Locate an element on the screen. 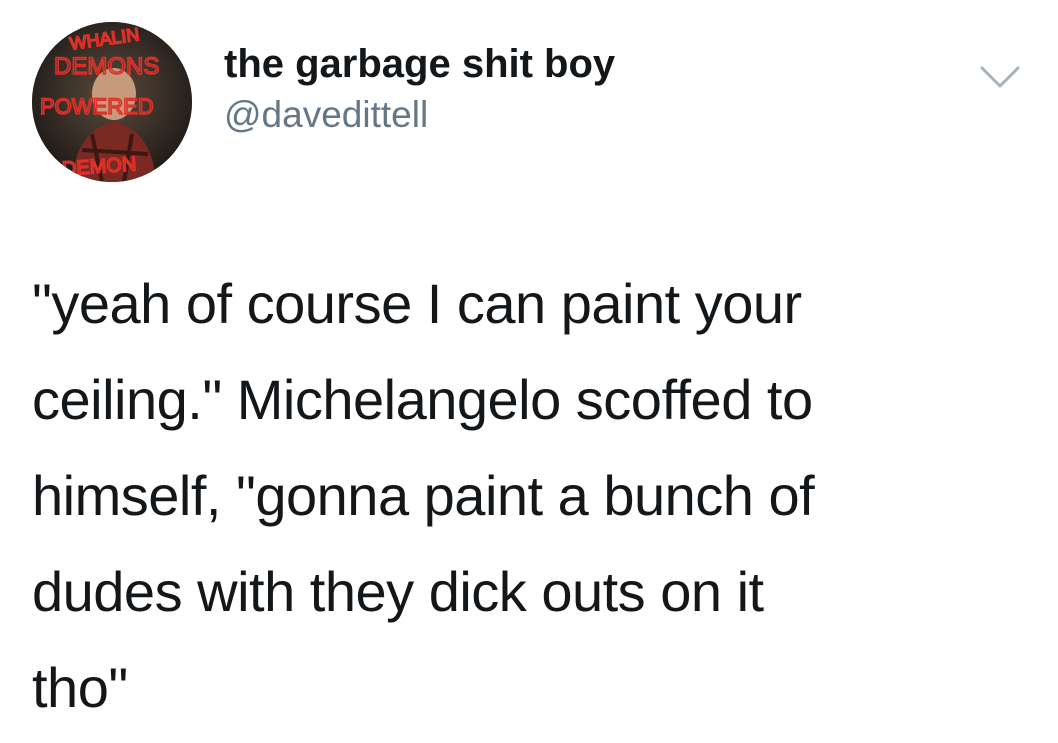 The image size is (1058, 743). avatar: WHALIN DEMONS POWERED DEMON is located at coordinates (112, 102).